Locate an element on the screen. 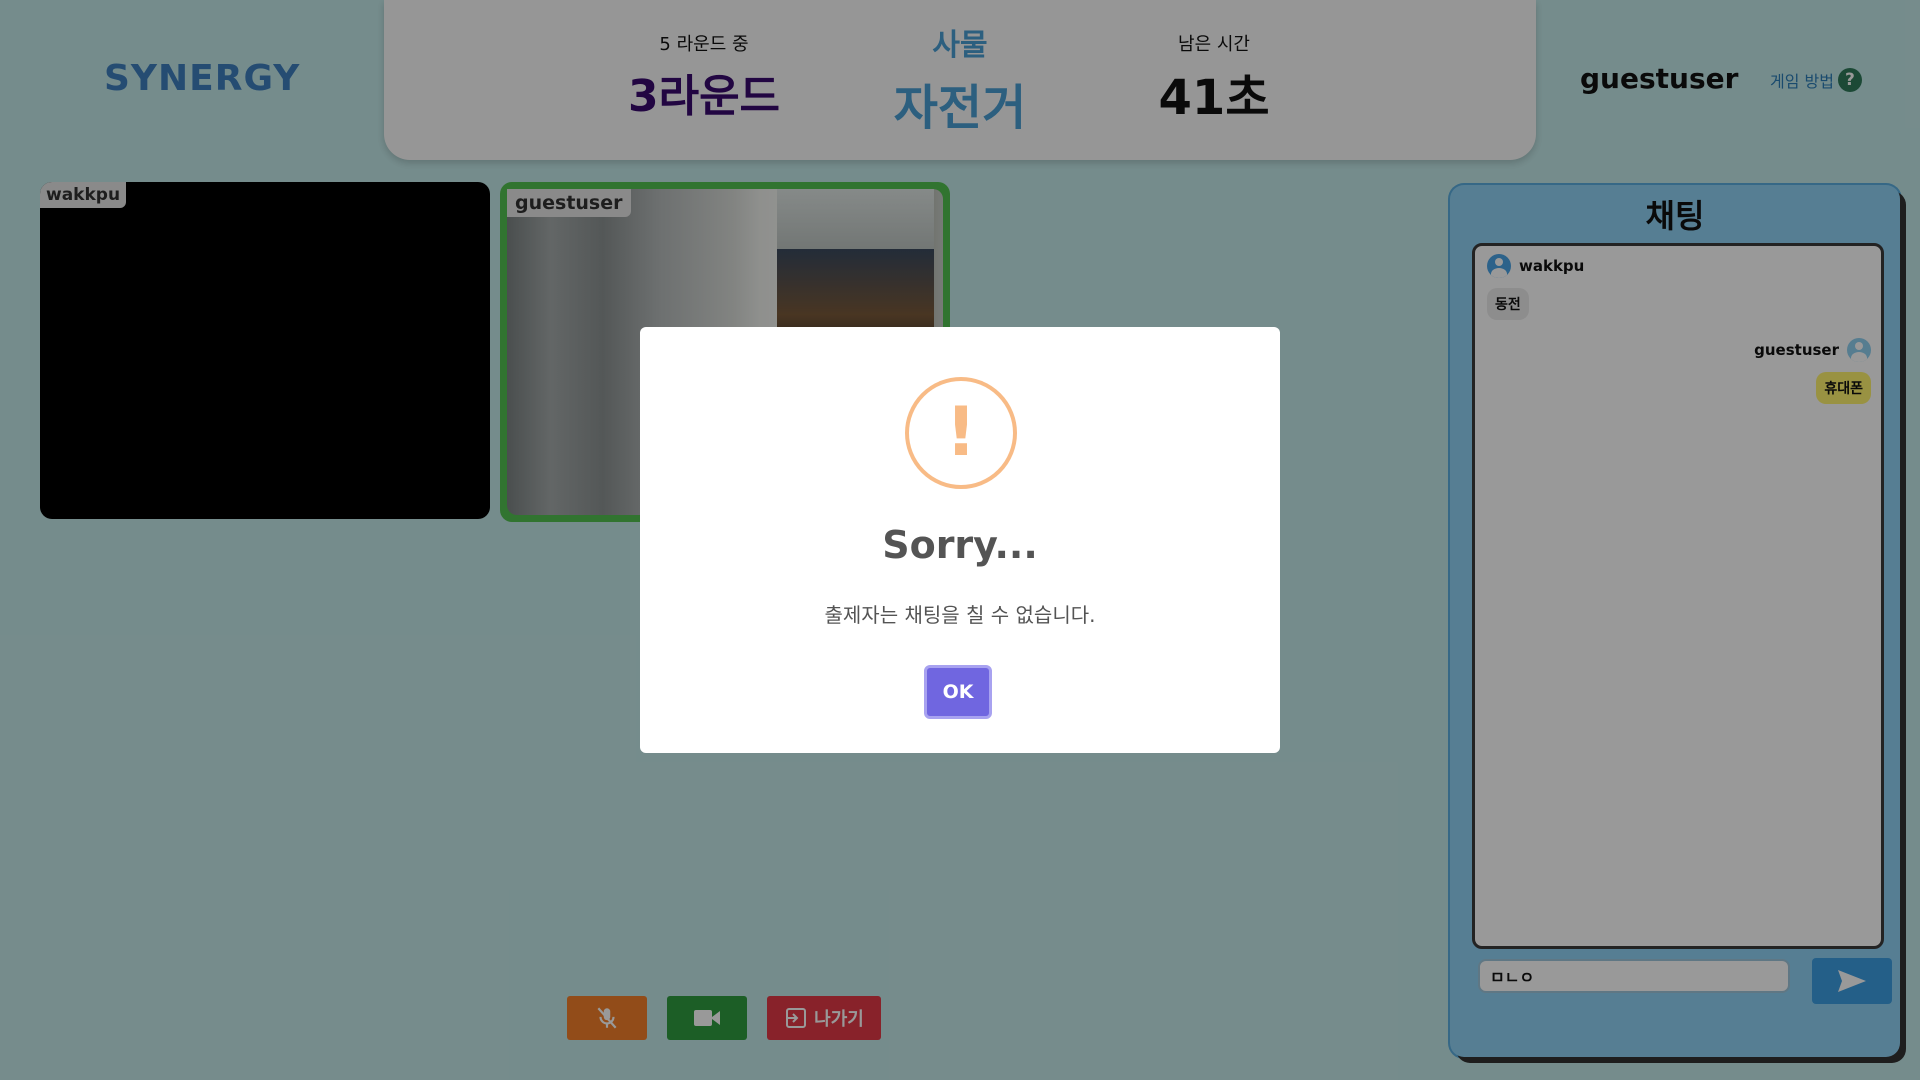 This screenshot has height=1080, width=1920. alert-dialog: ! Sorry... 출제자는 채팅을 칠 수 없습니다. OK is located at coordinates (960, 540).